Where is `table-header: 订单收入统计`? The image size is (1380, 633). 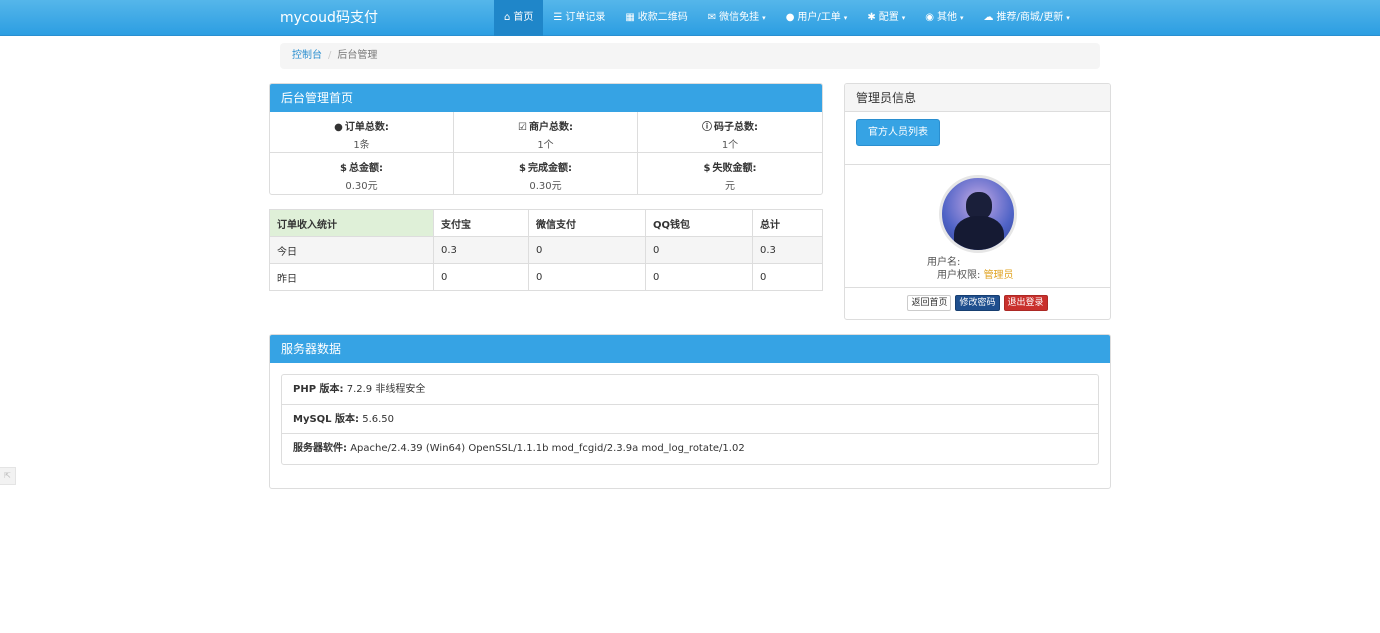 table-header: 订单收入统计 is located at coordinates (351, 223).